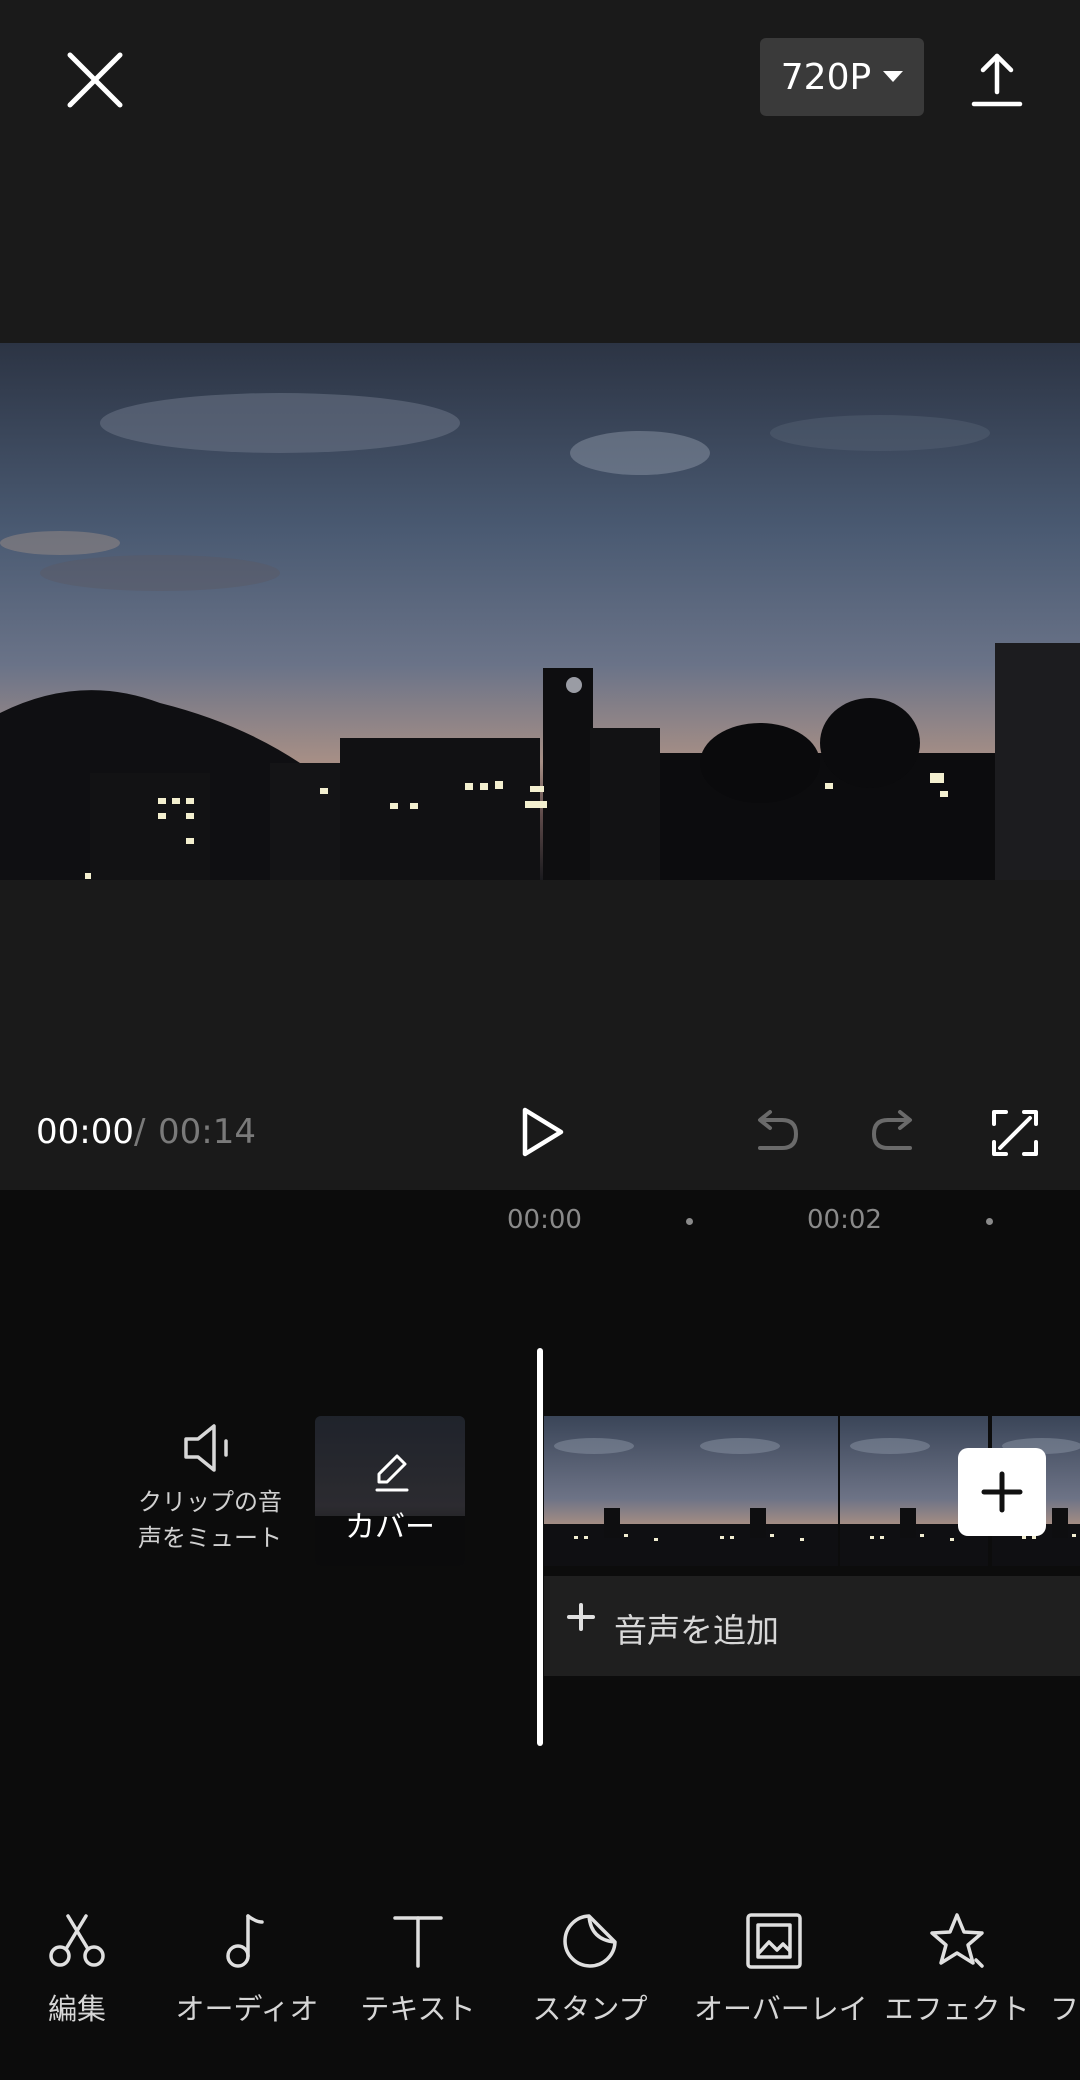  Describe the element at coordinates (844, 1220) in the screenshot. I see `ruler-mark-1: 00:02` at that location.